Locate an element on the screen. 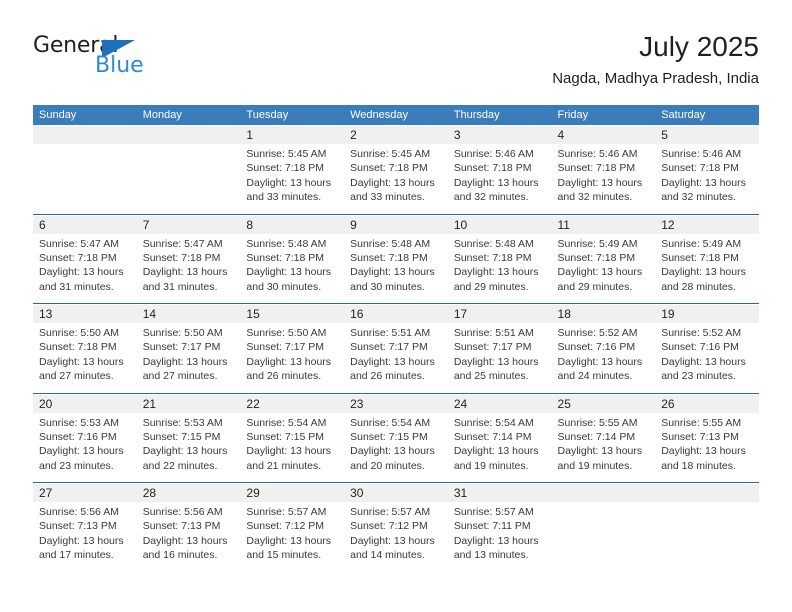  day-number: 12 is located at coordinates (707, 224).